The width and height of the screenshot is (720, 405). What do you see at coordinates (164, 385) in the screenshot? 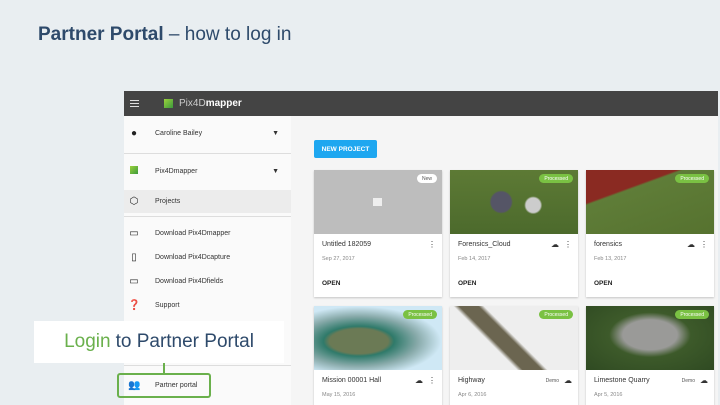
I see `partner-portal-highlight` at bounding box center [164, 385].